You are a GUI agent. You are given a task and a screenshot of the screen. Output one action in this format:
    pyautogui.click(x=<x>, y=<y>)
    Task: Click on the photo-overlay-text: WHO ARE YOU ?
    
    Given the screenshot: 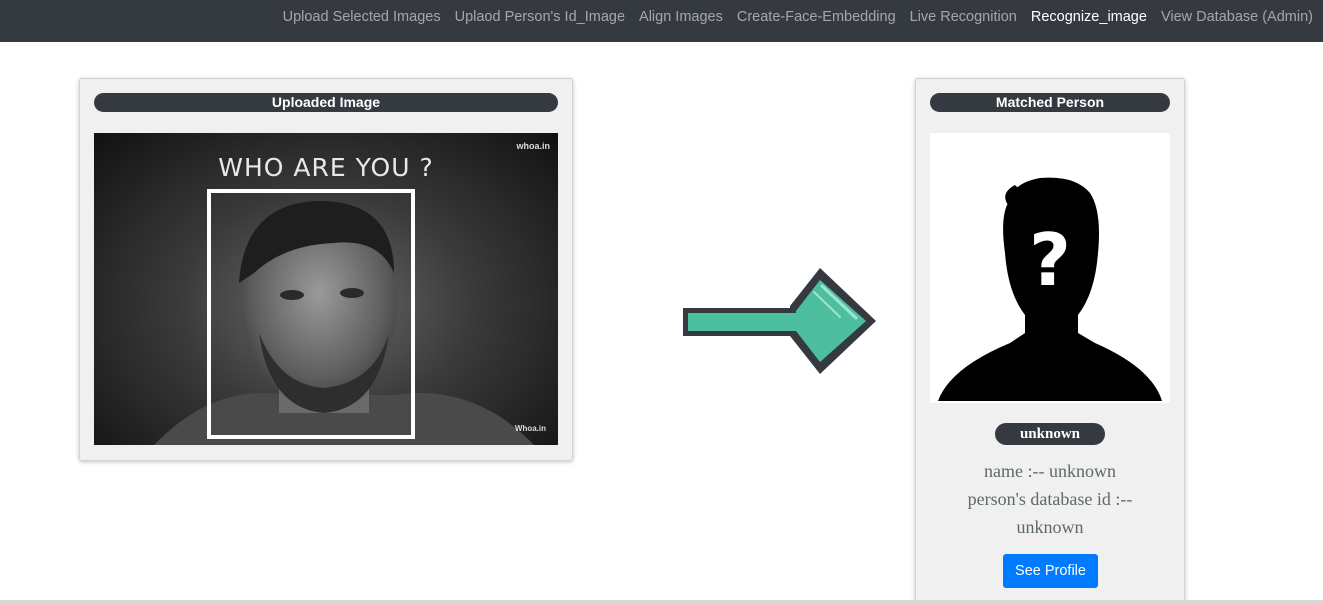 What is the action you would take?
    pyautogui.click(x=326, y=167)
    